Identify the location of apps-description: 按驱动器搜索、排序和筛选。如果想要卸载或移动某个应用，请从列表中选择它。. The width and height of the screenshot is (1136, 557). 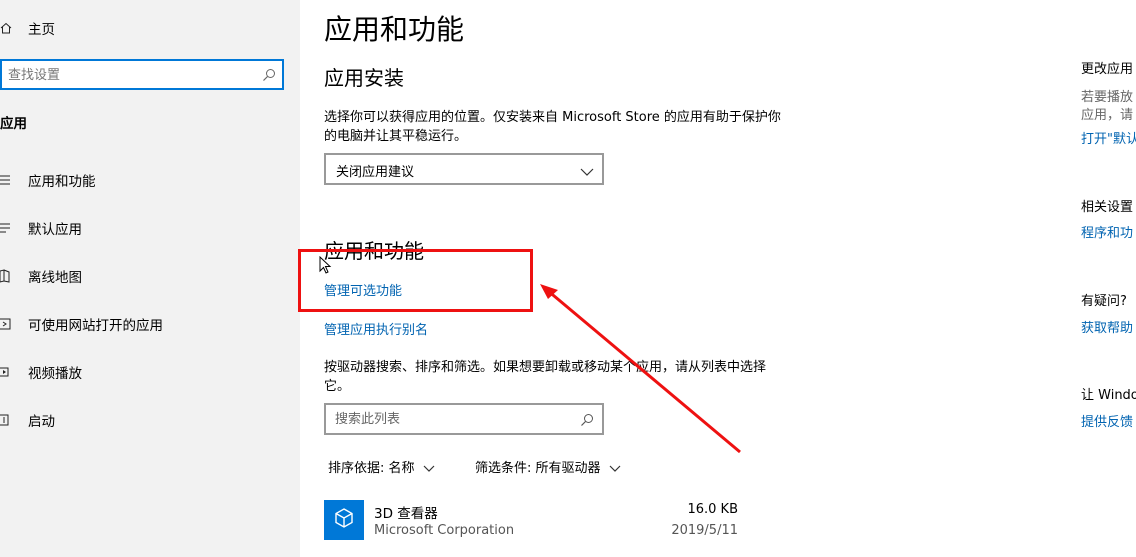
(545, 377).